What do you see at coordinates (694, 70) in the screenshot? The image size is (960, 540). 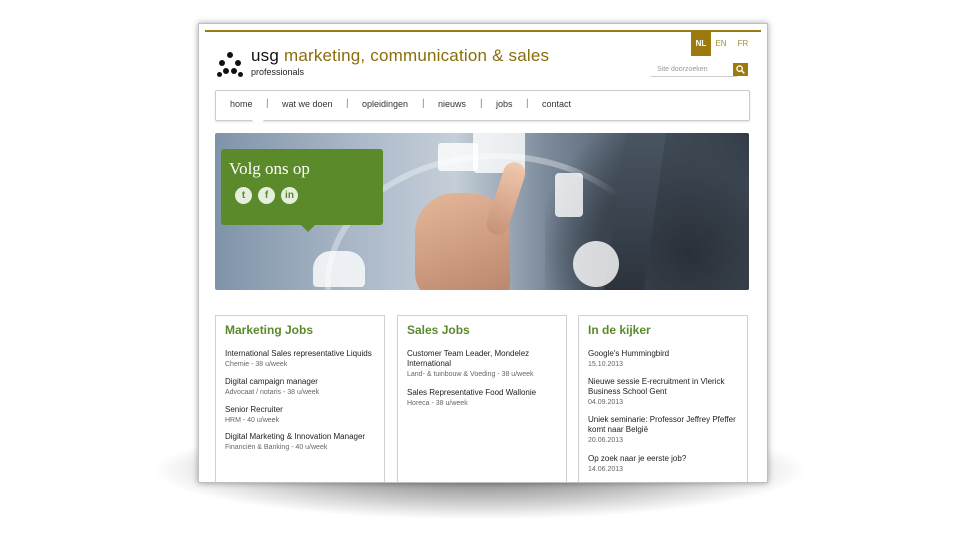 I see `search-input: Site doorzoeken` at bounding box center [694, 70].